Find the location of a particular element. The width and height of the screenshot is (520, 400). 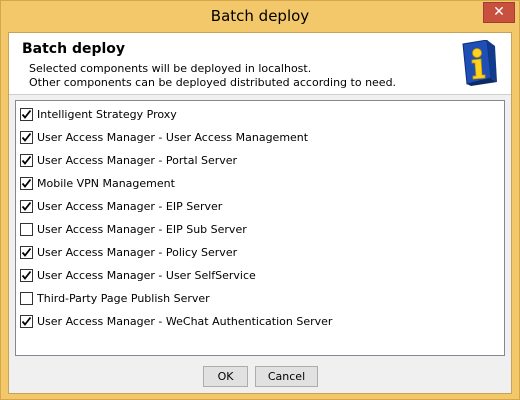

component-label: User Access Manager - EIP Sub Server is located at coordinates (142, 229).